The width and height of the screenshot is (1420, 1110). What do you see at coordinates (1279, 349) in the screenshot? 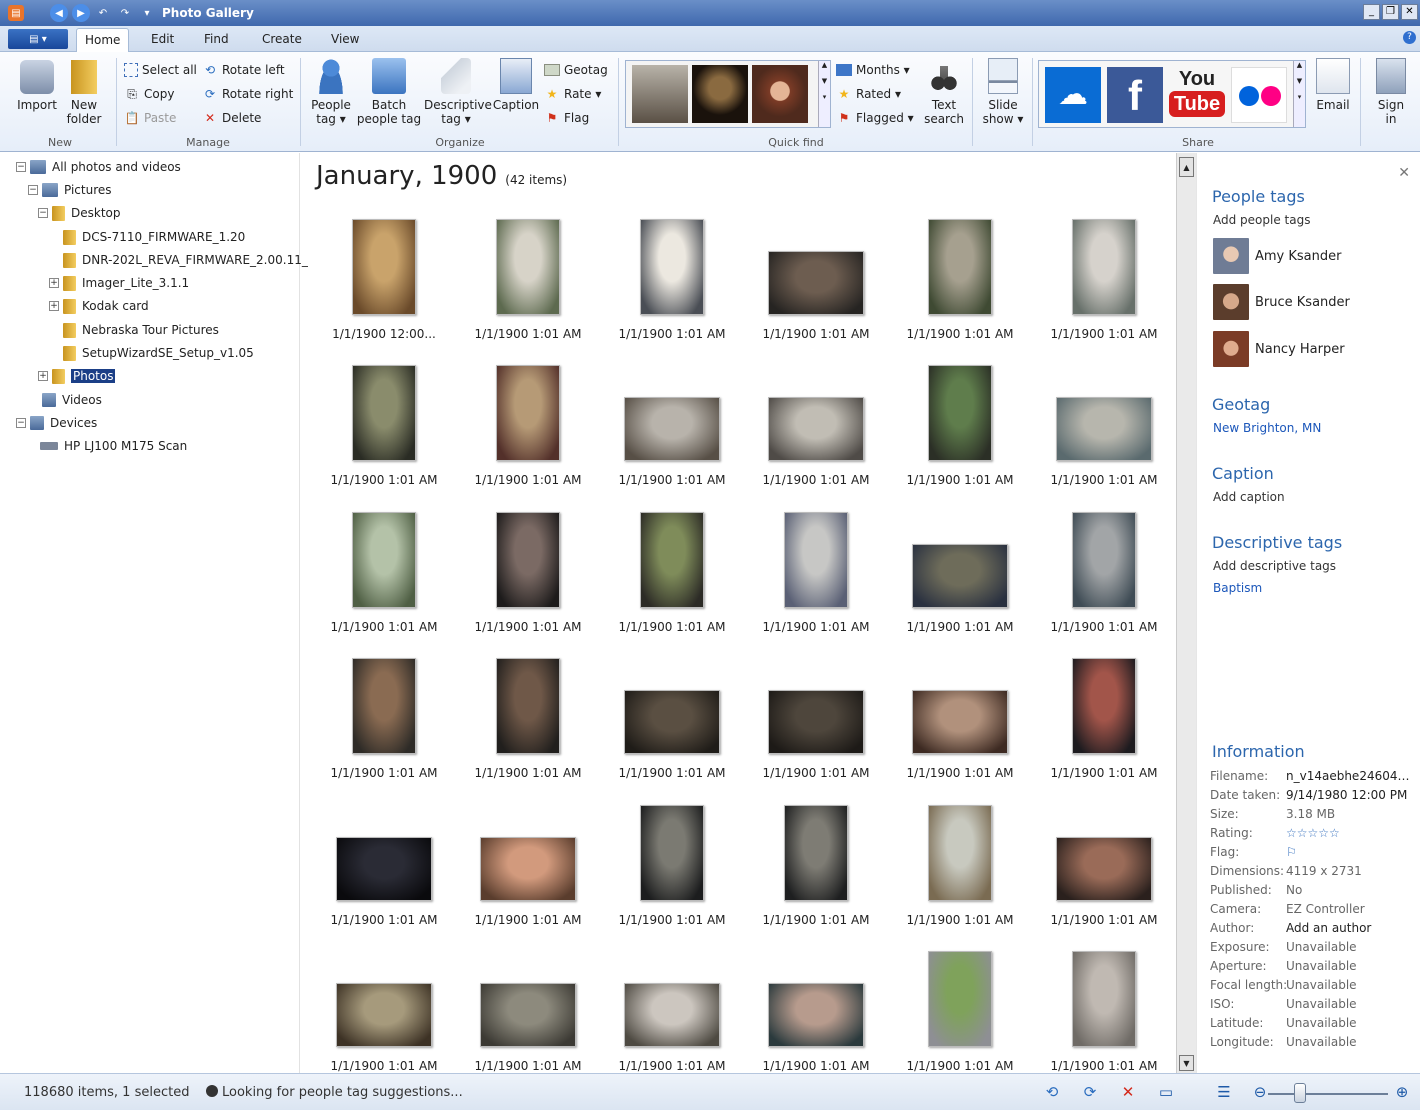
I see `person-tag: Nancy Harper` at bounding box center [1279, 349].